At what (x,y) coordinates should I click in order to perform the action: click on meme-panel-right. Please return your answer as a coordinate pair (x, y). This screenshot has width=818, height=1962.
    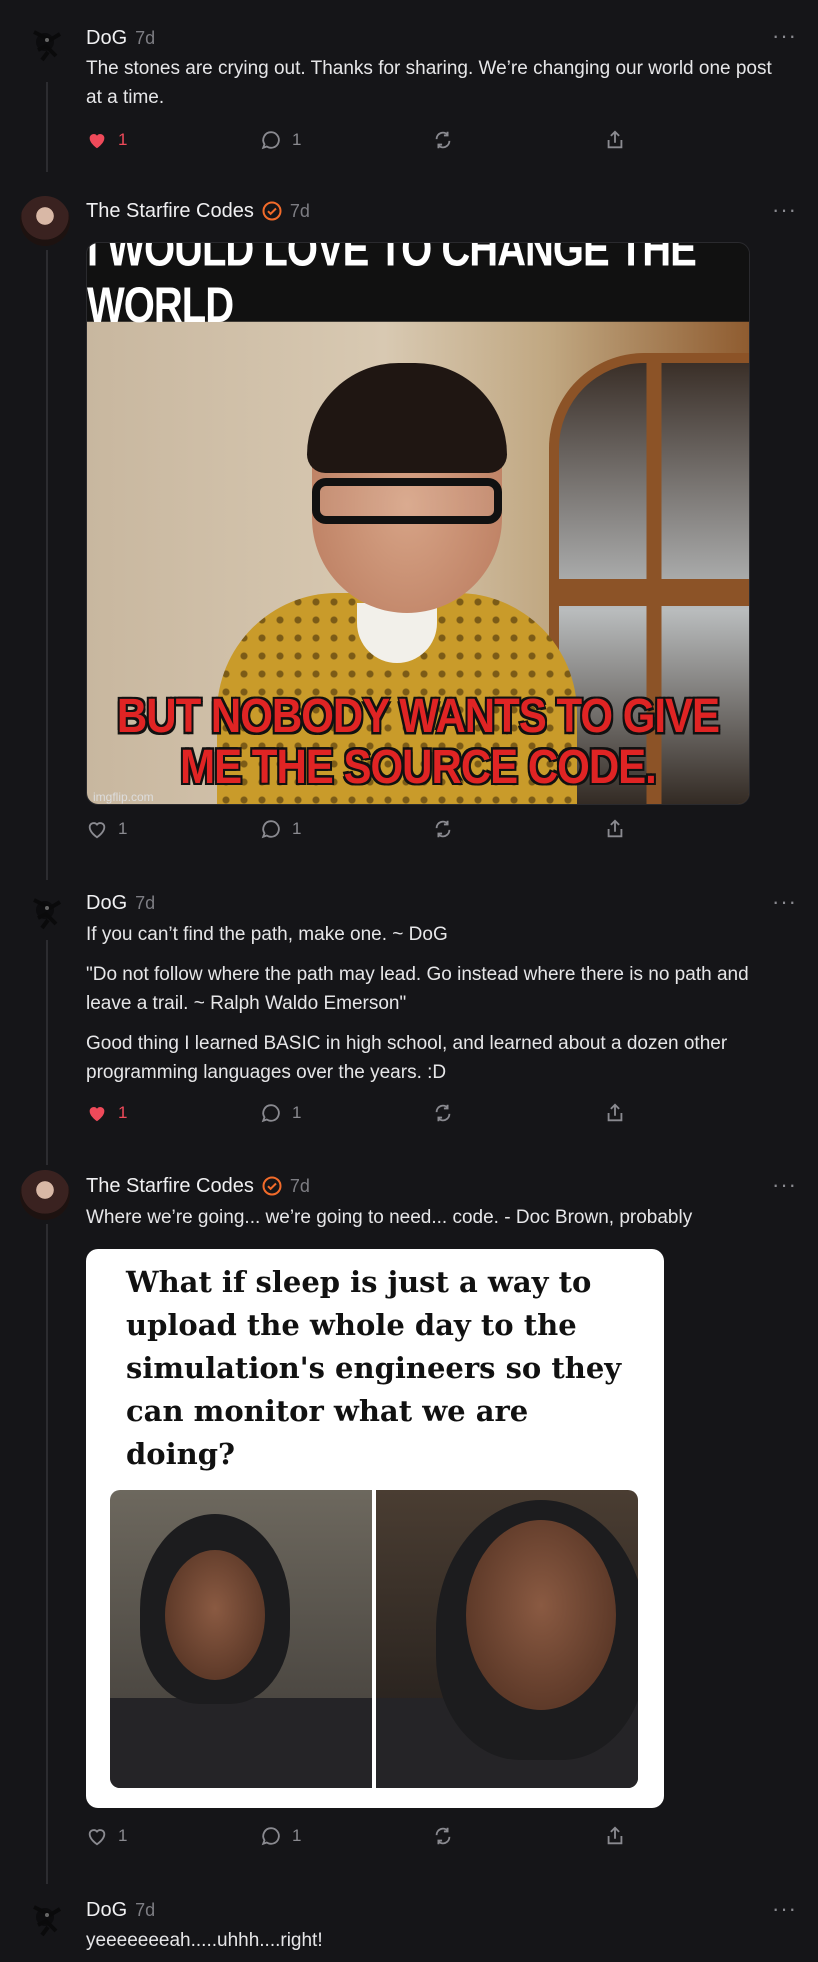
    Looking at the image, I should click on (507, 1639).